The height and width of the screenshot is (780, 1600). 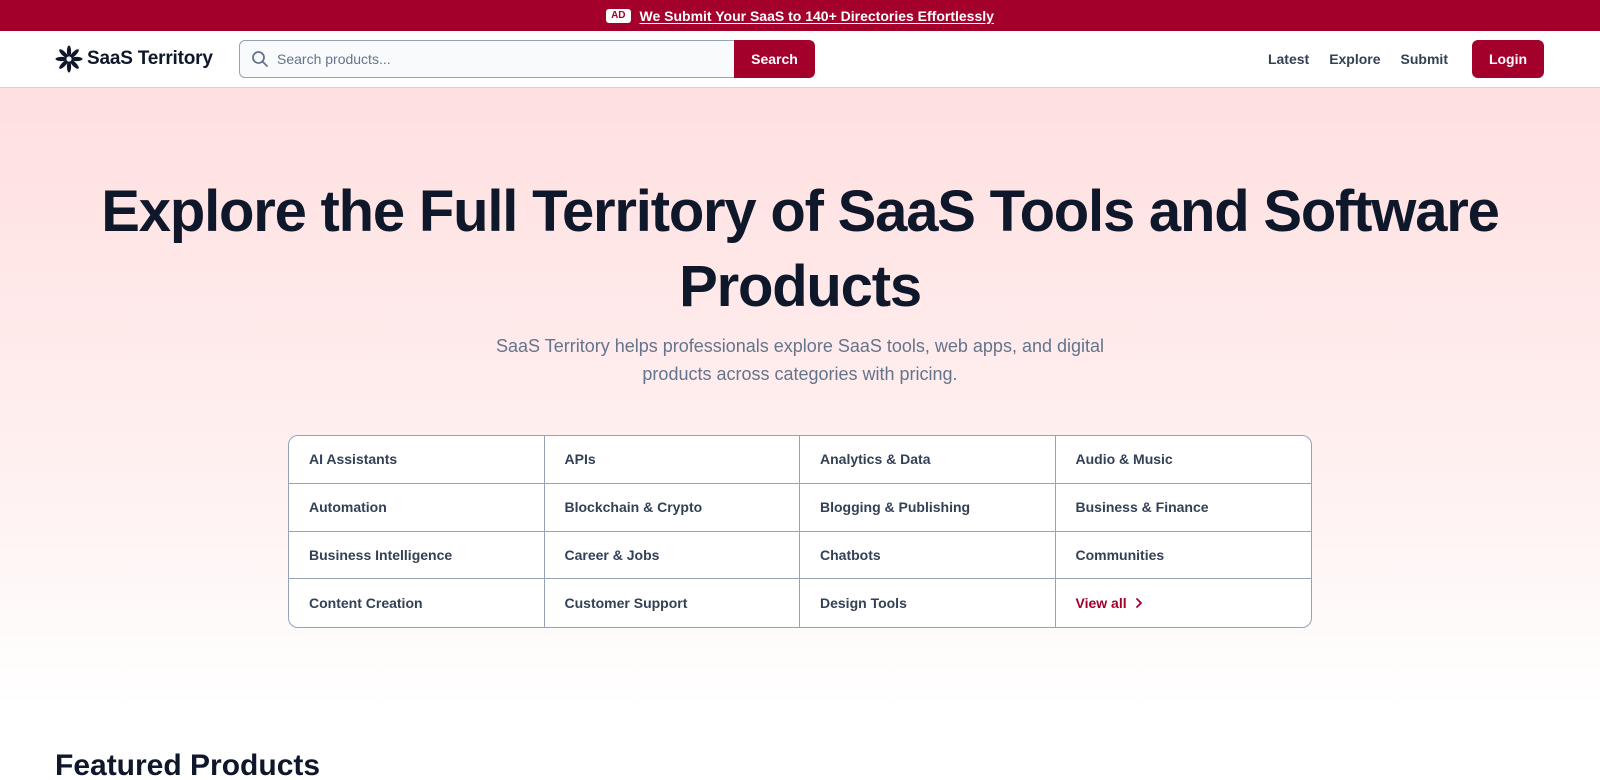 What do you see at coordinates (928, 460) in the screenshot?
I see `category-item: Analytics & Data` at bounding box center [928, 460].